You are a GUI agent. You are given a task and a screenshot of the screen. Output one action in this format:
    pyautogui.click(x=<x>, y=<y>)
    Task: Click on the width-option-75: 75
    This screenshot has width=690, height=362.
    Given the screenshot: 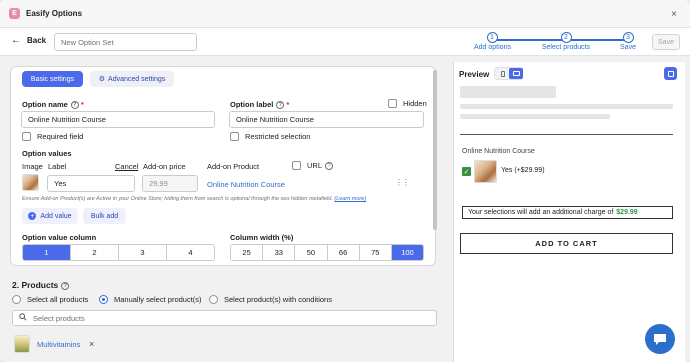 What is the action you would take?
    pyautogui.click(x=375, y=252)
    